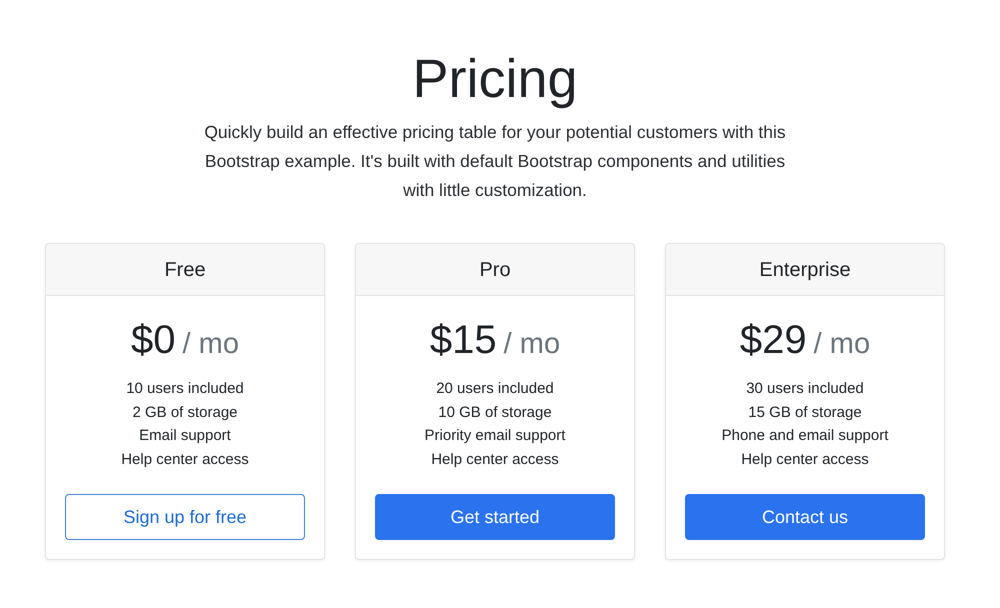 This screenshot has height=608, width=1000. What do you see at coordinates (805, 270) in the screenshot?
I see `plan-name: Enterprise` at bounding box center [805, 270].